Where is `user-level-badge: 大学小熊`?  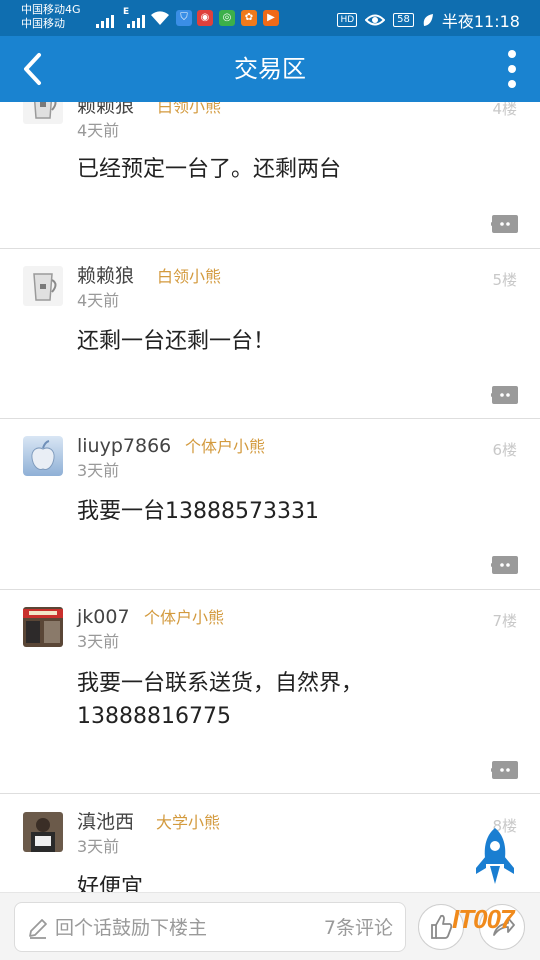
user-level-badge: 大学小熊 is located at coordinates (188, 822).